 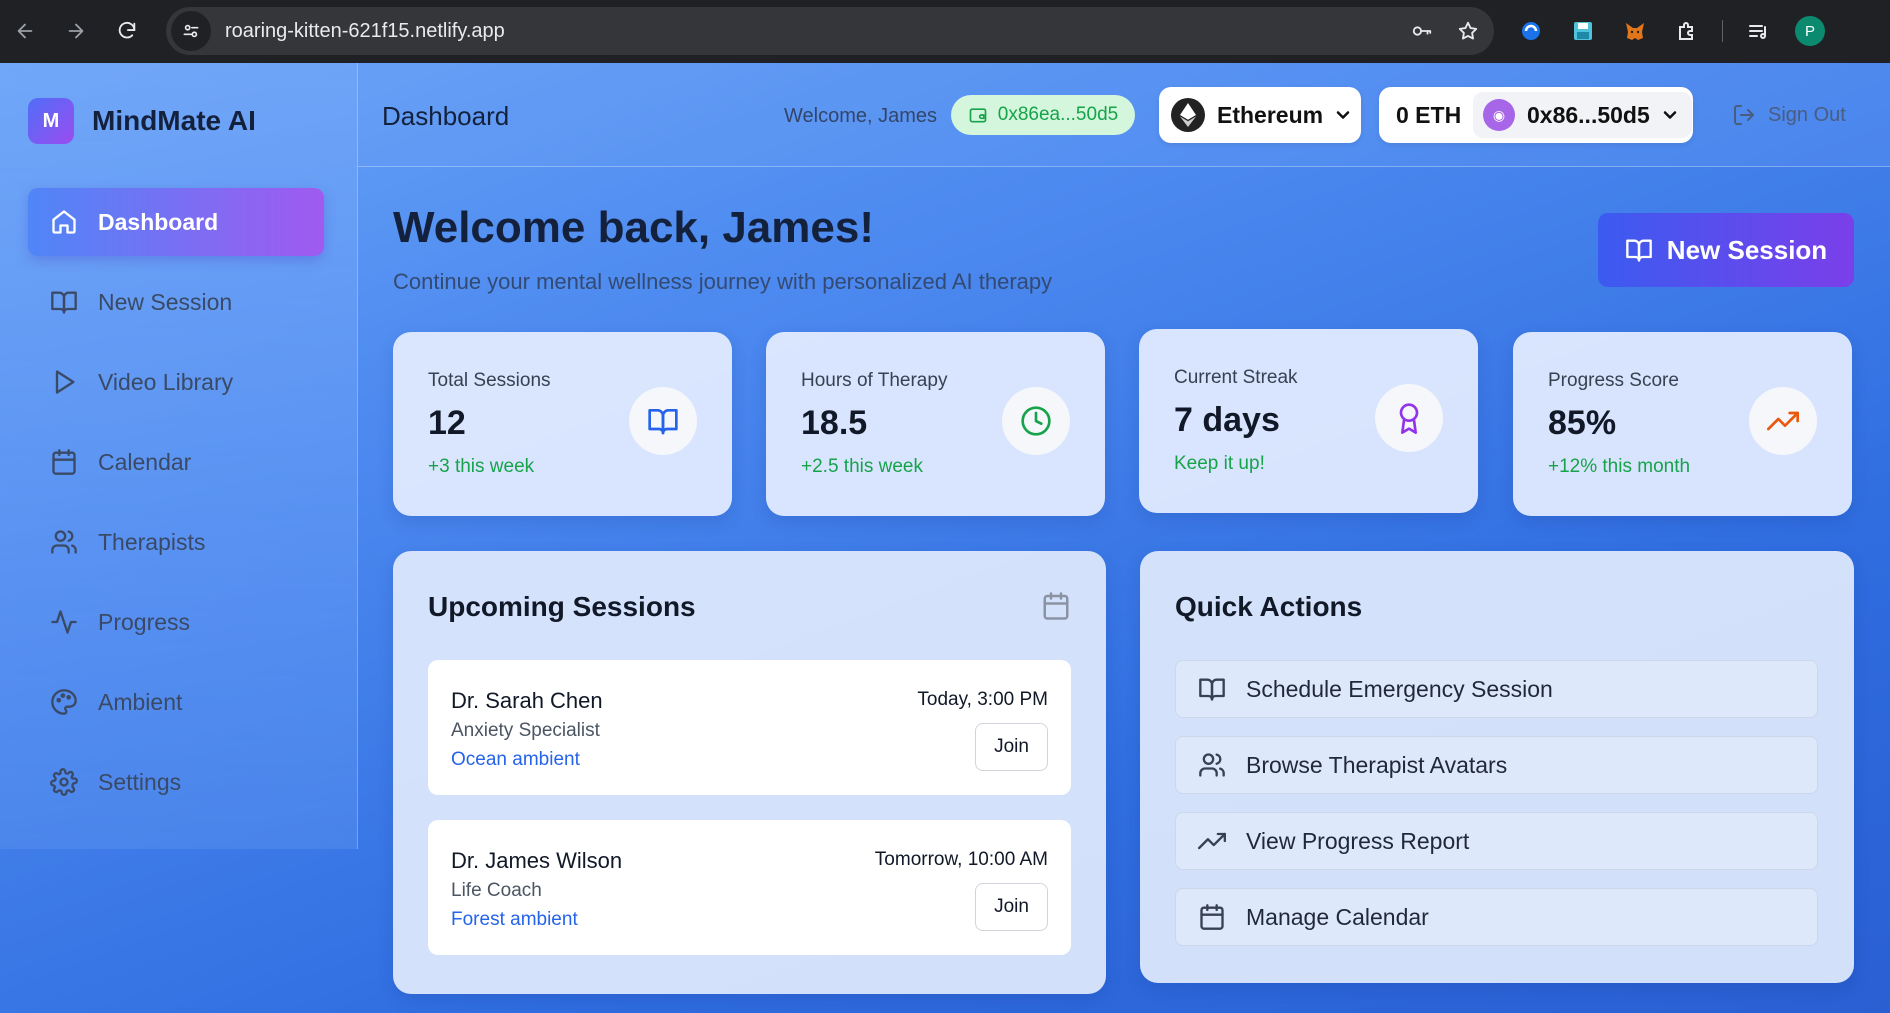 What do you see at coordinates (633, 227) in the screenshot?
I see `welcome-heading: Welcome back, James!` at bounding box center [633, 227].